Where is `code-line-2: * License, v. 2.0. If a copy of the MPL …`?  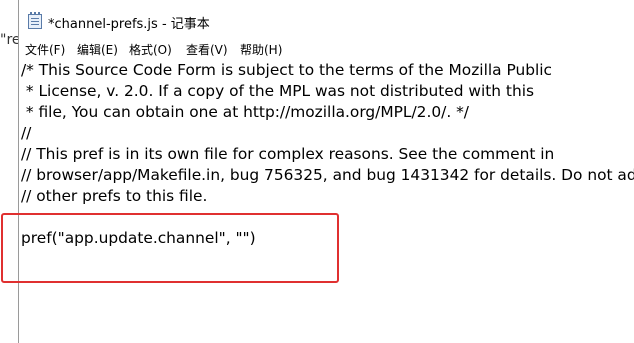
code-line-2: * License, v. 2.0. If a copy of the MPL … is located at coordinates (278, 91).